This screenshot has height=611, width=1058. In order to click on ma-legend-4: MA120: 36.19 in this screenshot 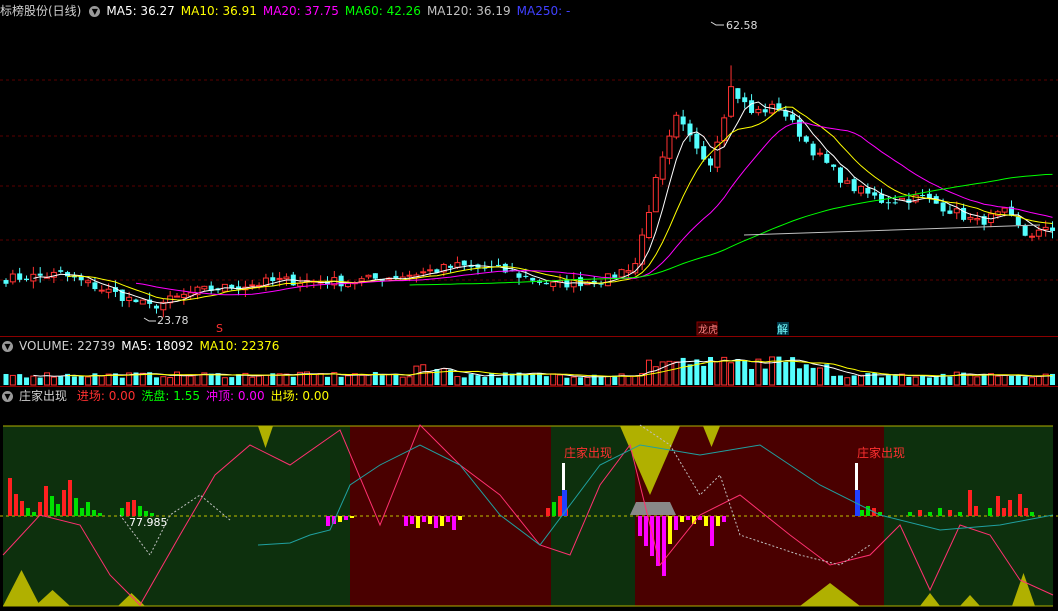, I will do `click(468, 11)`.